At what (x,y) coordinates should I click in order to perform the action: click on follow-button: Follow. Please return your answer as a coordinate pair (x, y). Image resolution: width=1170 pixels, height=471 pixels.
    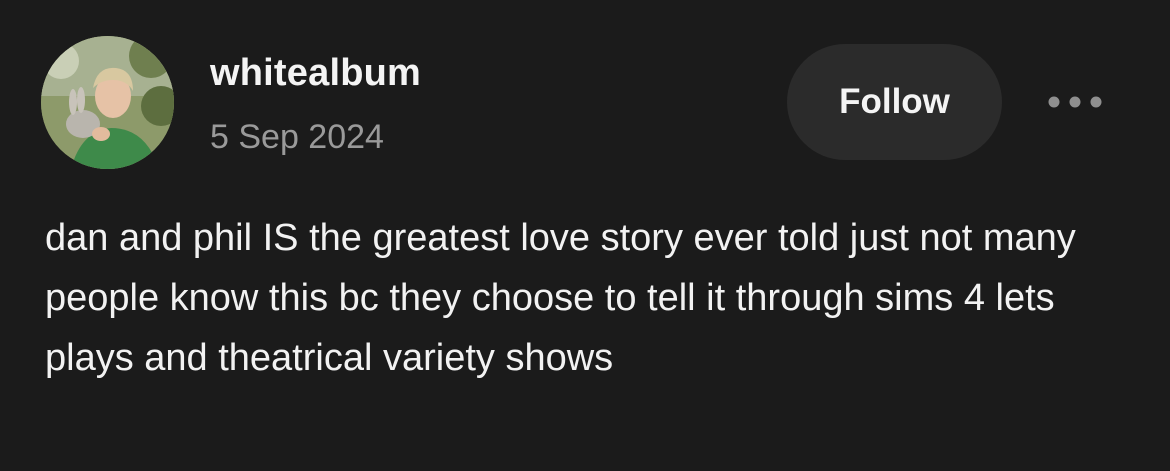
    Looking at the image, I should click on (894, 102).